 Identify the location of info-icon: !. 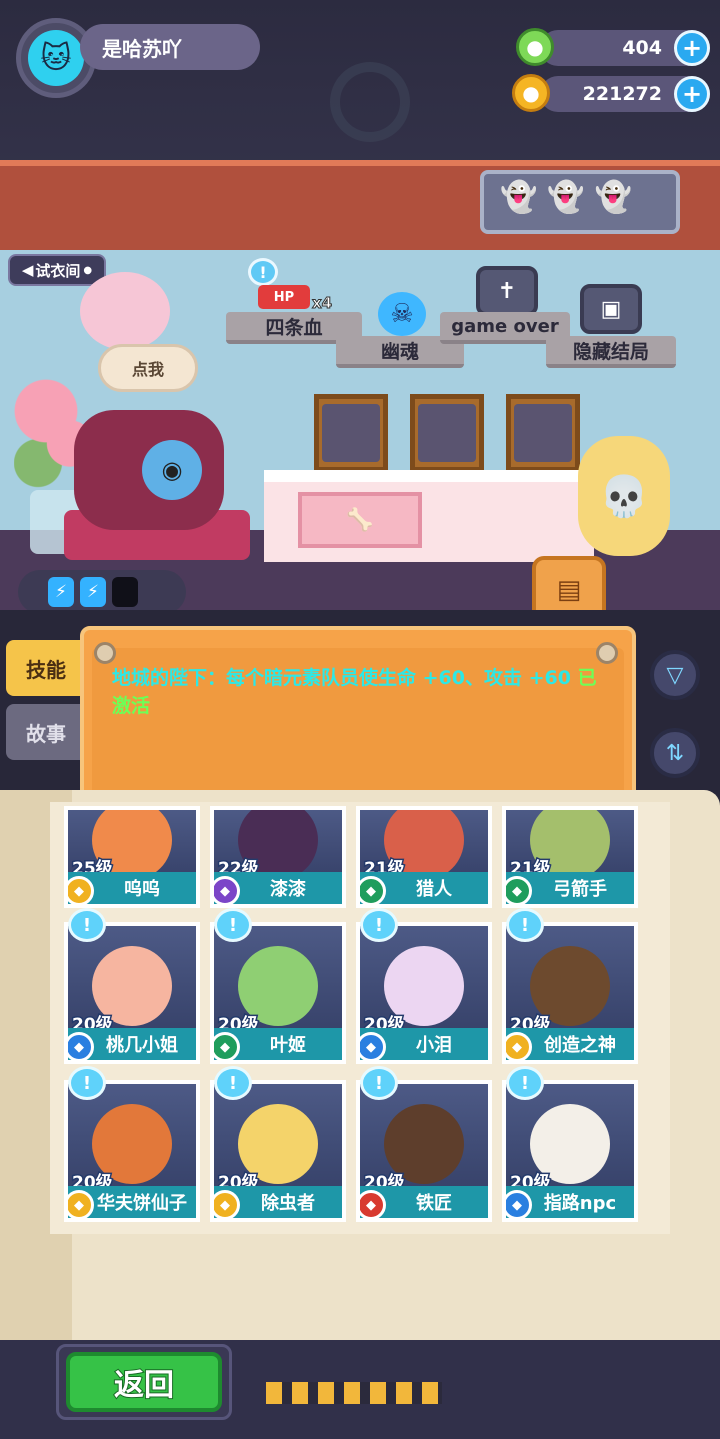
(263, 272).